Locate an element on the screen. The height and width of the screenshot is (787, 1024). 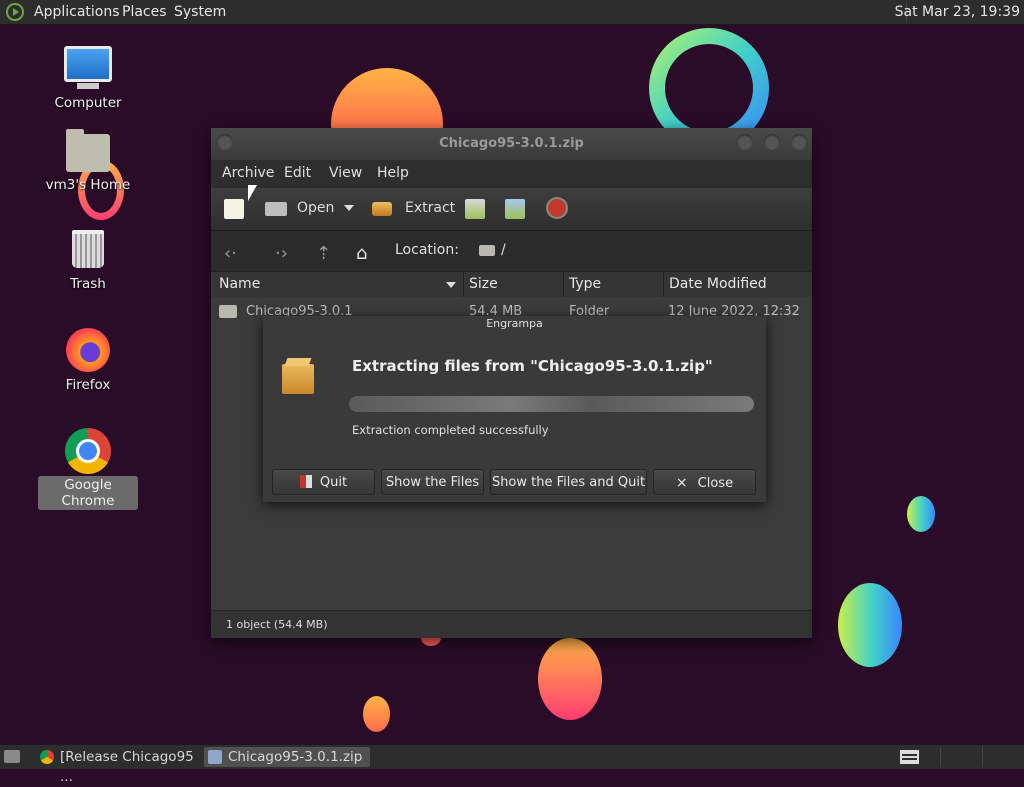
progress-fill is located at coordinates (551, 404).